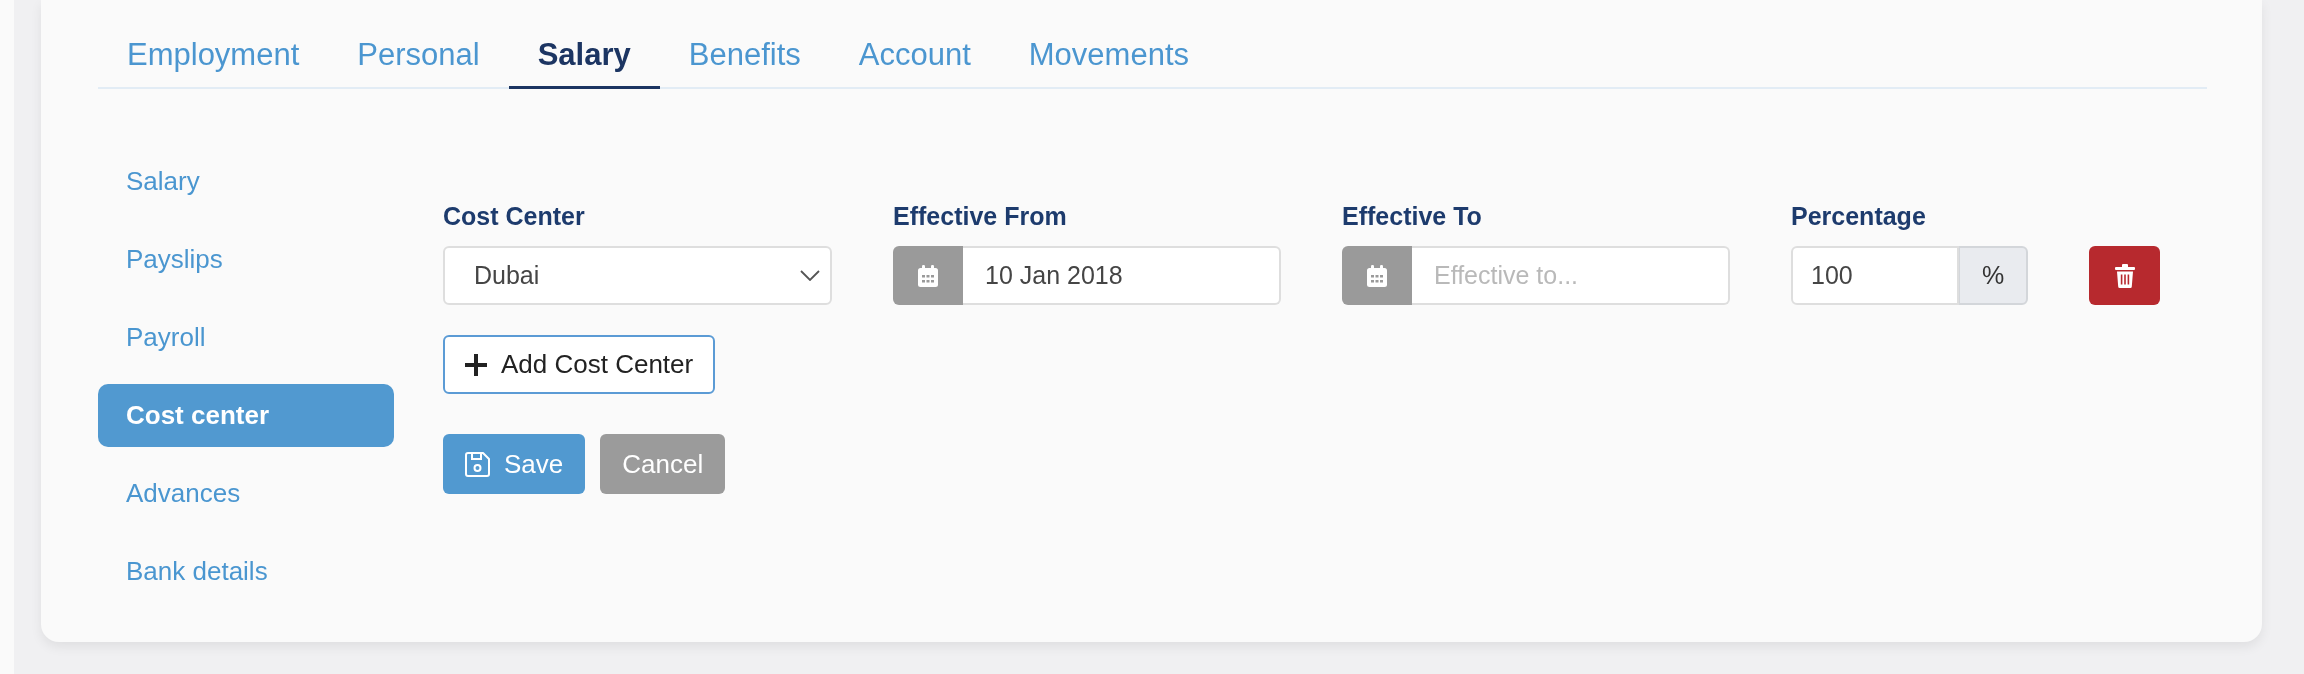 The height and width of the screenshot is (674, 2304). What do you see at coordinates (246, 571) in the screenshot?
I see `sidebar-item: Bank details` at bounding box center [246, 571].